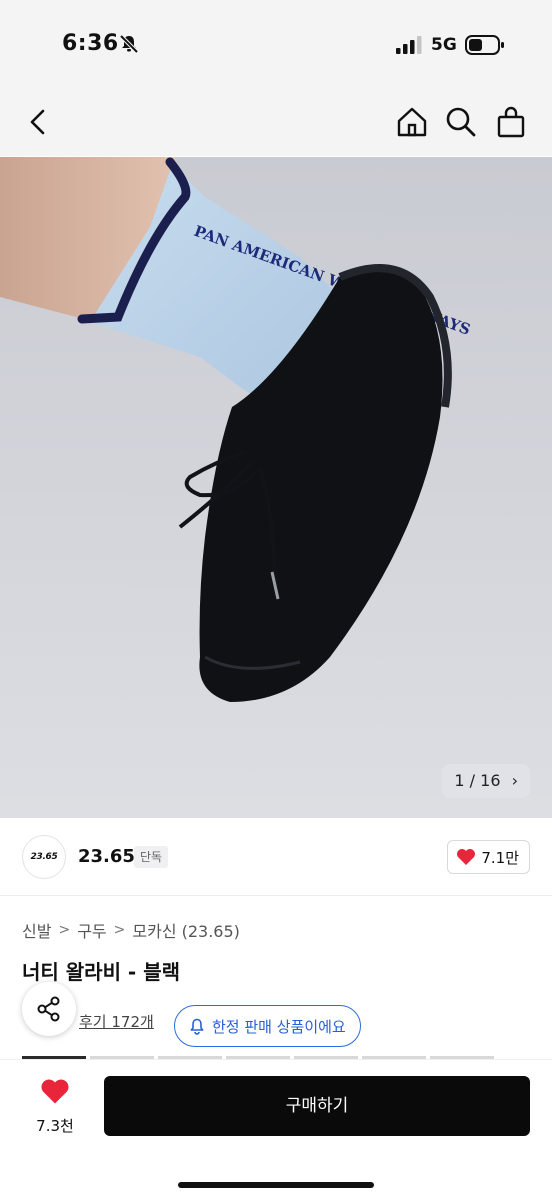 The width and height of the screenshot is (552, 1200). I want to click on bell-muted-icon, so click(129, 44).